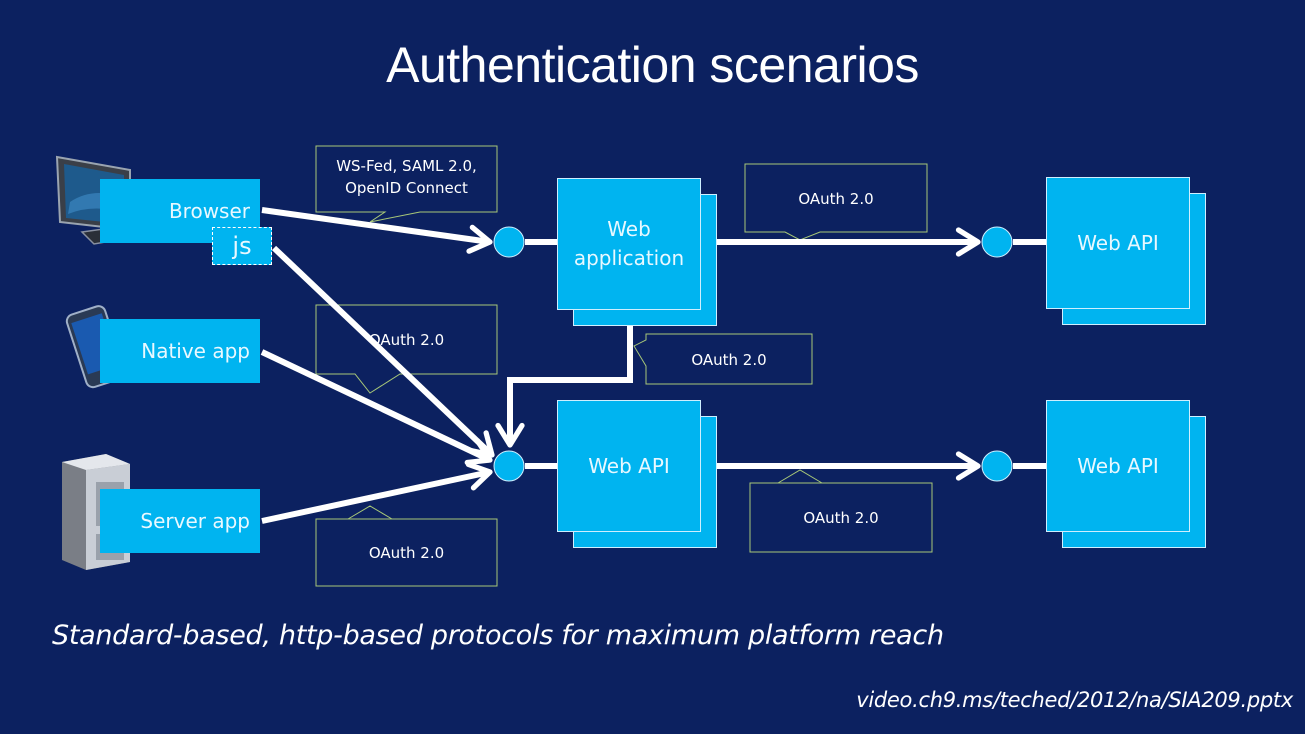 This screenshot has height=734, width=1305. I want to click on node-web-api-top-right-label: Web API, so click(1118, 243).